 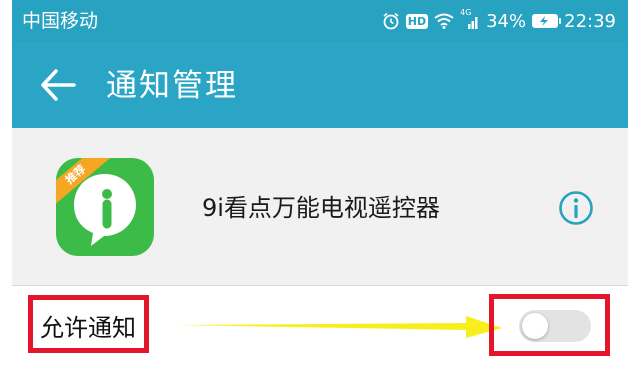 I want to click on signal-icon: 4G, so click(x=470, y=19).